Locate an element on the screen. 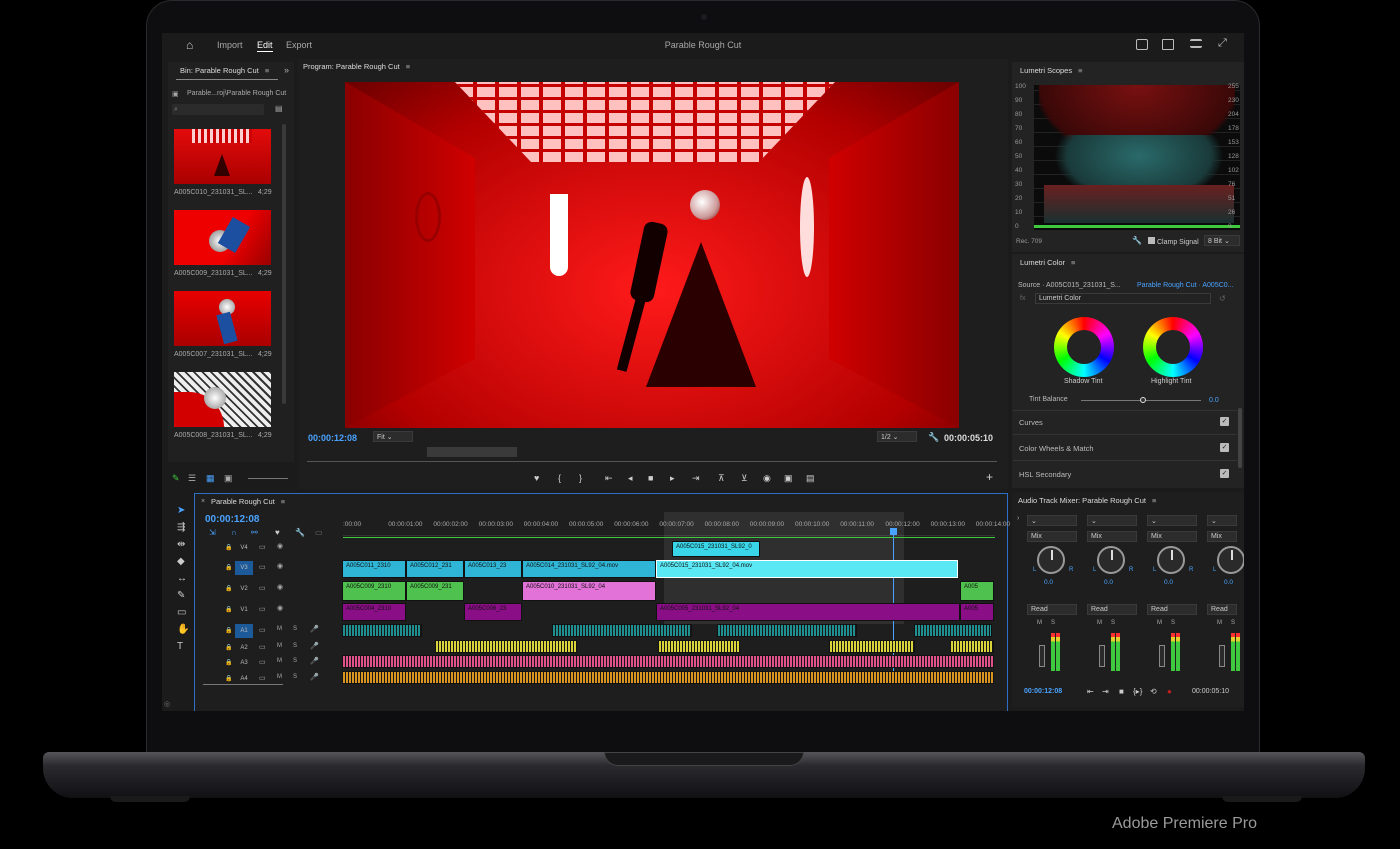 The height and width of the screenshot is (849, 1400). multicam-icon: ▤ is located at coordinates (810, 478).